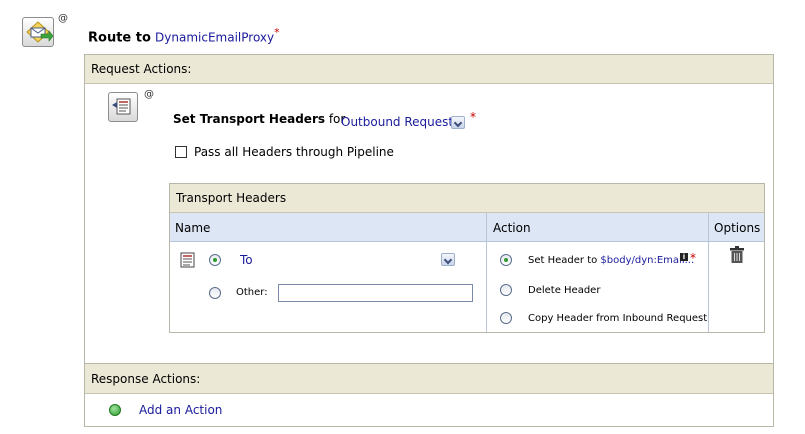 The width and height of the screenshot is (805, 434). Describe the element at coordinates (215, 293) in the screenshot. I see `name-other-radio` at that location.